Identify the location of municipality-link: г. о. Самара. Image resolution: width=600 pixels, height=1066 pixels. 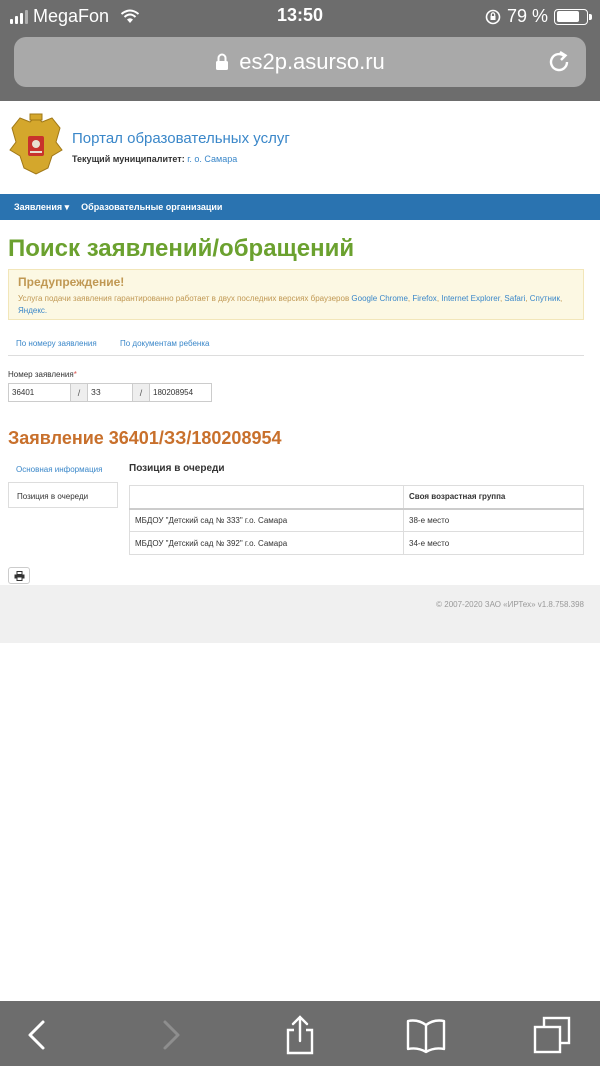
(212, 159).